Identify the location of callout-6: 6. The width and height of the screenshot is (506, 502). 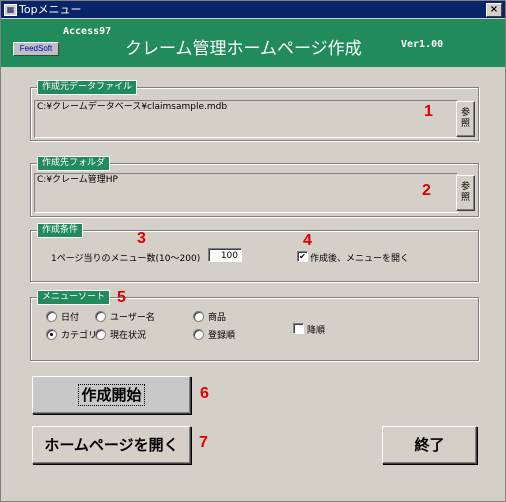
(204, 393).